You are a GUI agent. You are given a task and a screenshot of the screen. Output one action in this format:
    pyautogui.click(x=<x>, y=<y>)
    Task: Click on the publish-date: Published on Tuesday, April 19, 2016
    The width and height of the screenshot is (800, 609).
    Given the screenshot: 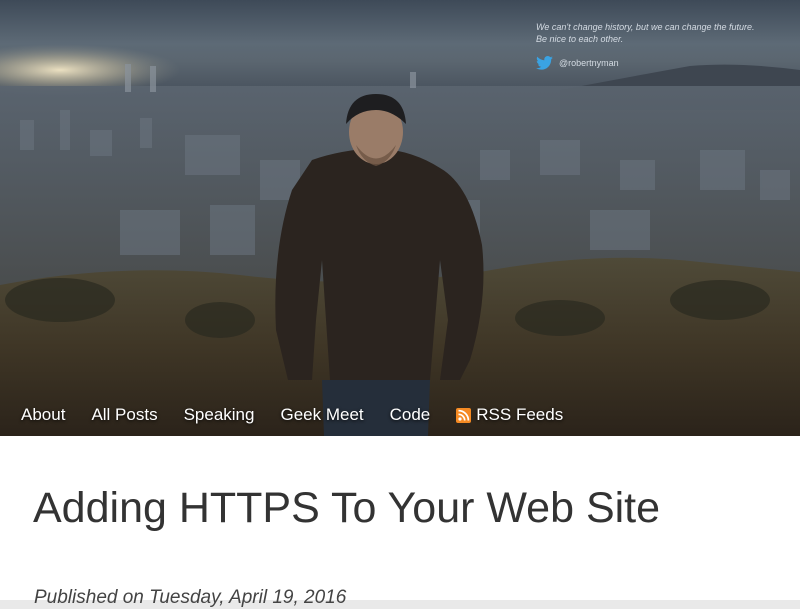 What is the action you would take?
    pyautogui.click(x=190, y=597)
    